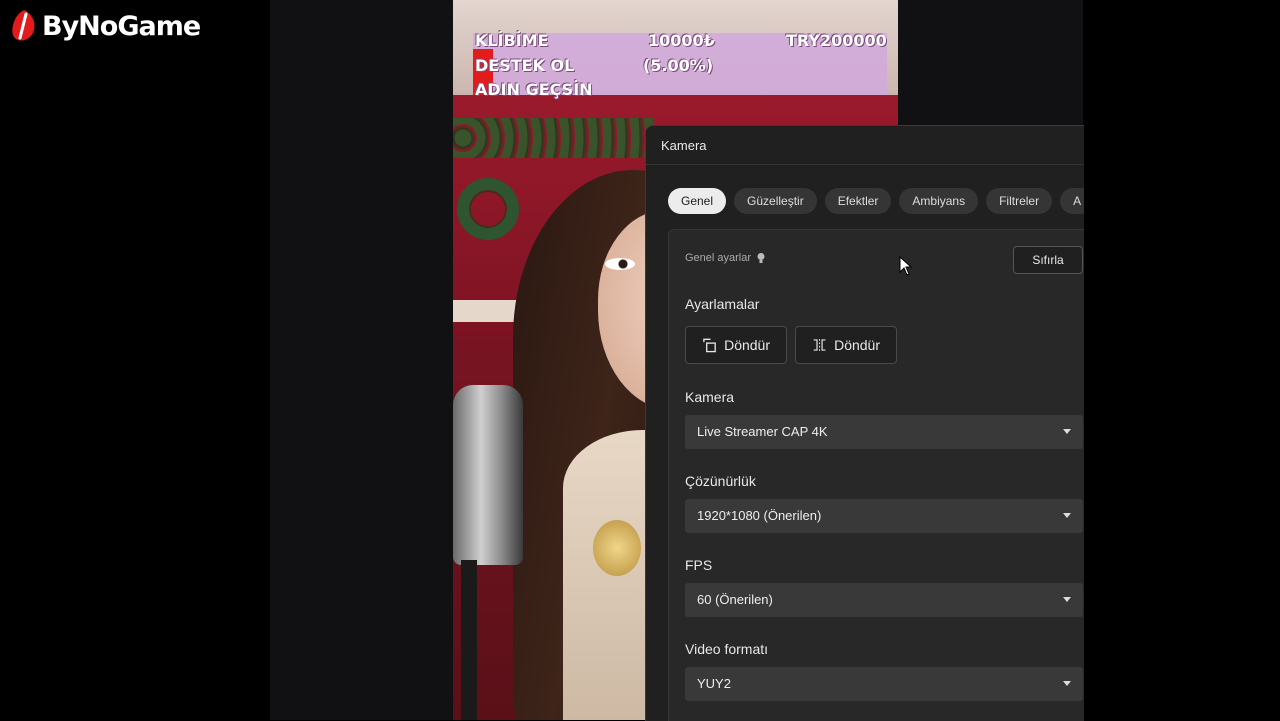  I want to click on overlay-row1-left: KLİBİME, so click(512, 40).